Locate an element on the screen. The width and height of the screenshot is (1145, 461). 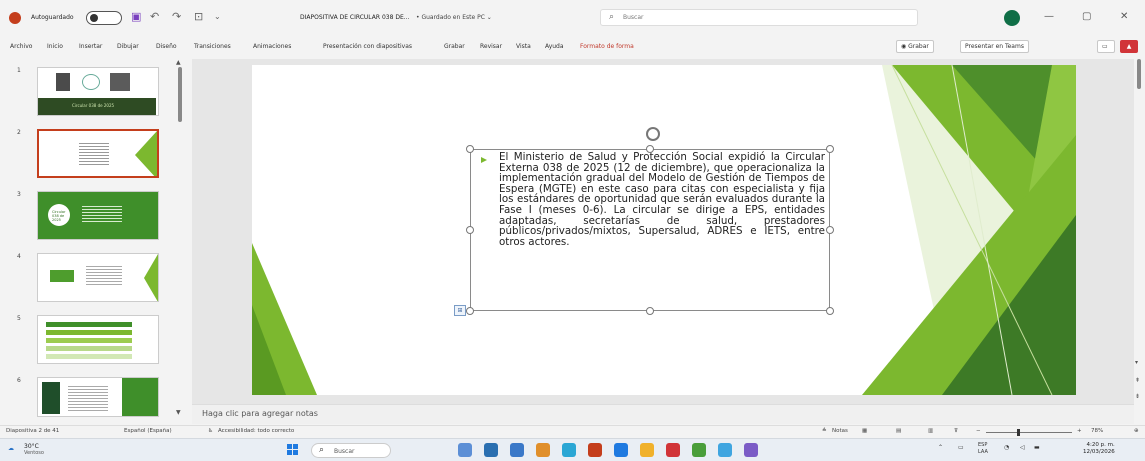
tab-revisar: Revisar is located at coordinates (491, 46).